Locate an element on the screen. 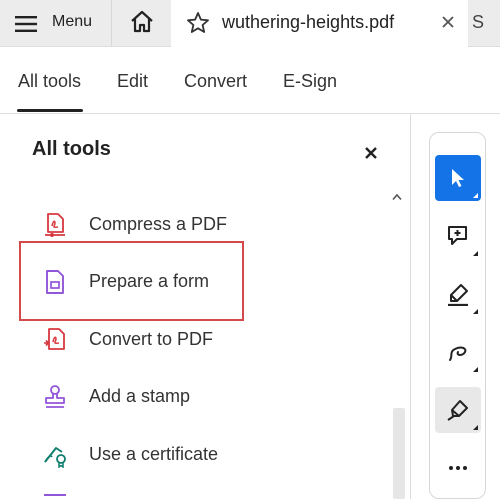  nav-all-tools: All tools is located at coordinates (49, 81).